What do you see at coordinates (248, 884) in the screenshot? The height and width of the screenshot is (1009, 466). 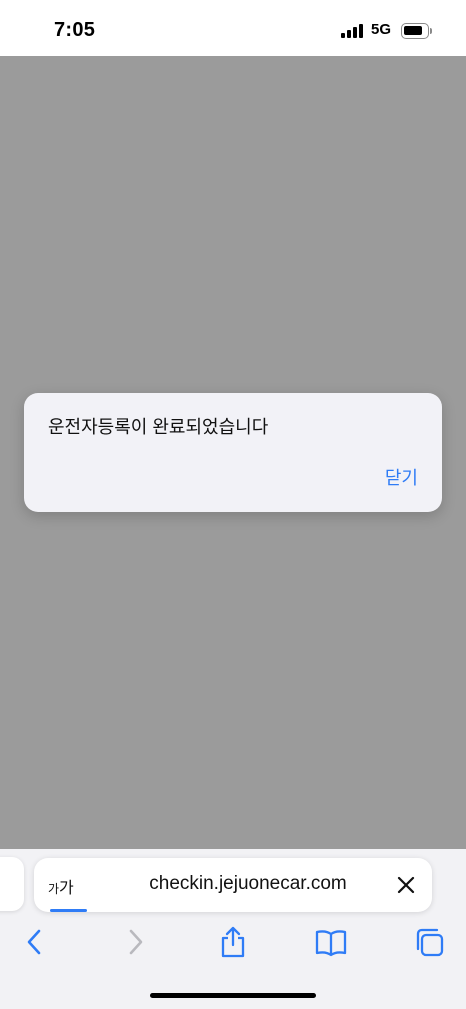 I see `url-text: checkin.jejuonecar.com` at bounding box center [248, 884].